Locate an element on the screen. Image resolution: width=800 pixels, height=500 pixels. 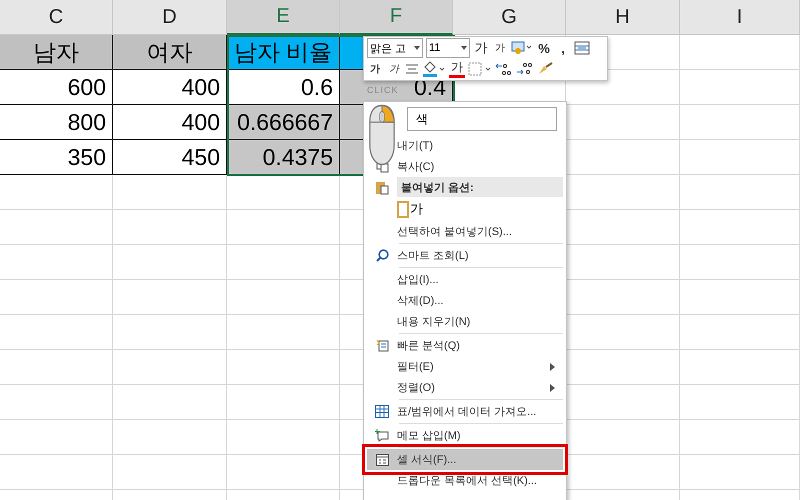
menu-item: 스마트 조회(L) is located at coordinates (465, 255).